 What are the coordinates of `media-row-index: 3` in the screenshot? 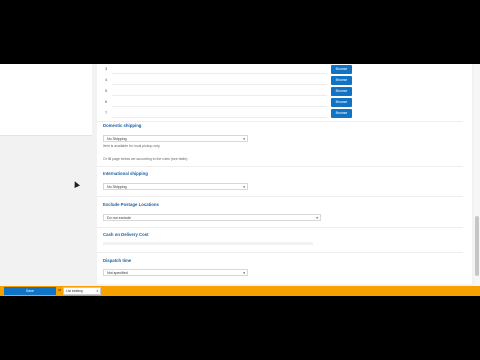 It's located at (106, 68).